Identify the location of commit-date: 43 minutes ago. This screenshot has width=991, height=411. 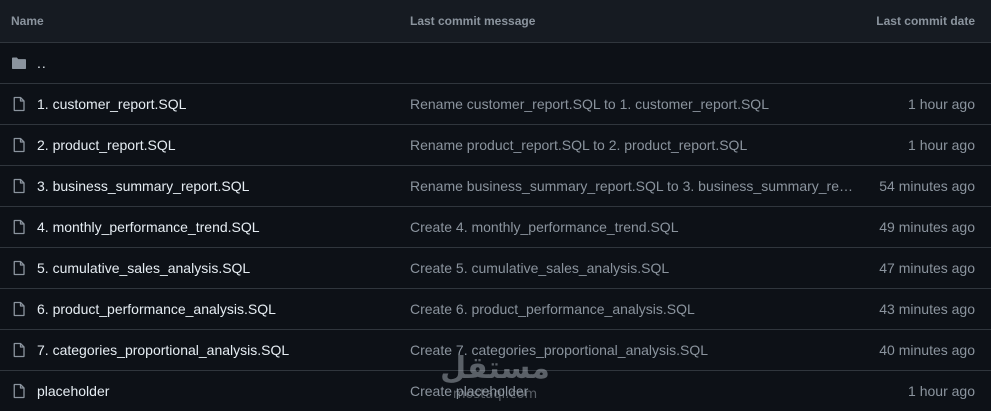
(927, 309).